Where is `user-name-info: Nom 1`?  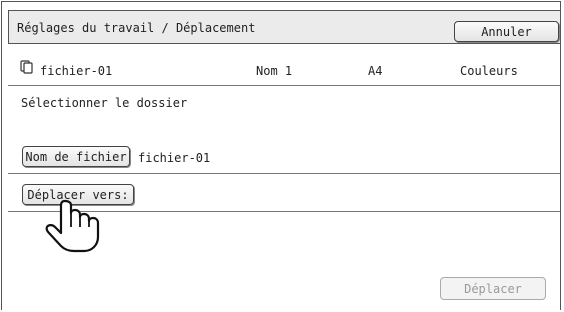 user-name-info: Nom 1 is located at coordinates (274, 71).